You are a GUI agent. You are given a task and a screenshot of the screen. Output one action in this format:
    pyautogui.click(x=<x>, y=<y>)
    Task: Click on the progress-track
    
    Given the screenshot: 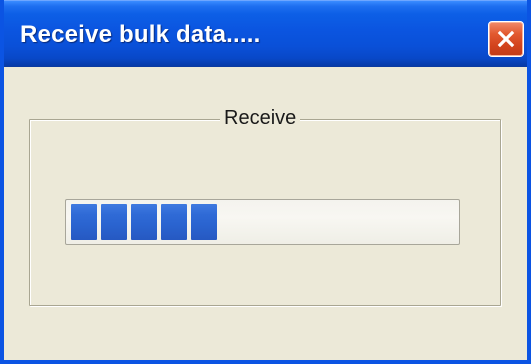 What is the action you would take?
    pyautogui.click(x=262, y=222)
    